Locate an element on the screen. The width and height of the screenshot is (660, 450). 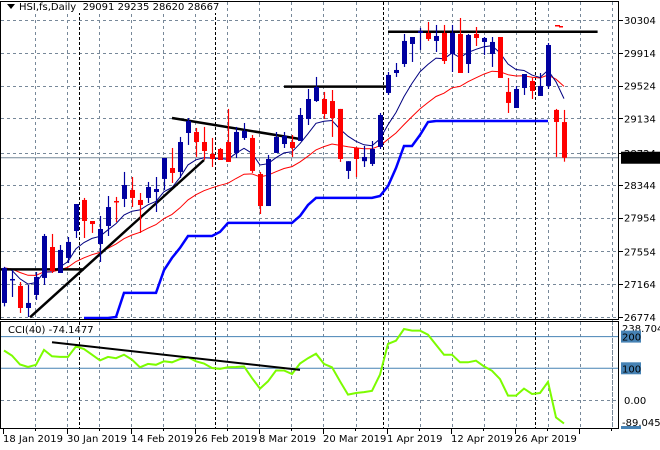
header-high: 29235 is located at coordinates (133, 7).